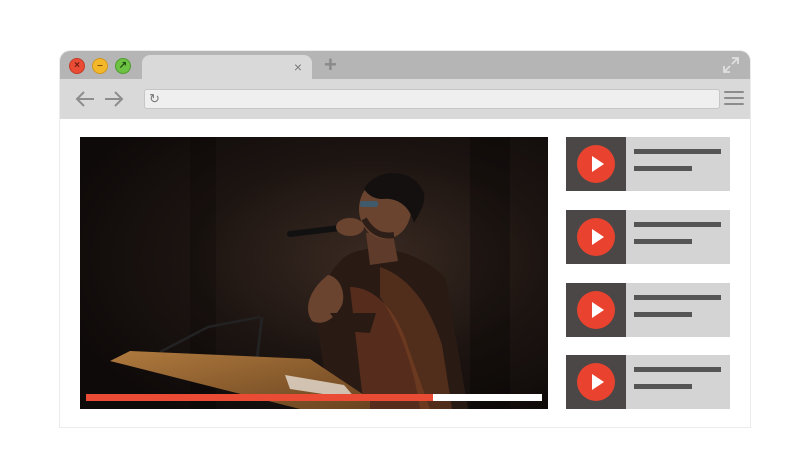 The width and height of the screenshot is (800, 471). What do you see at coordinates (437, 99) in the screenshot?
I see `address-input` at bounding box center [437, 99].